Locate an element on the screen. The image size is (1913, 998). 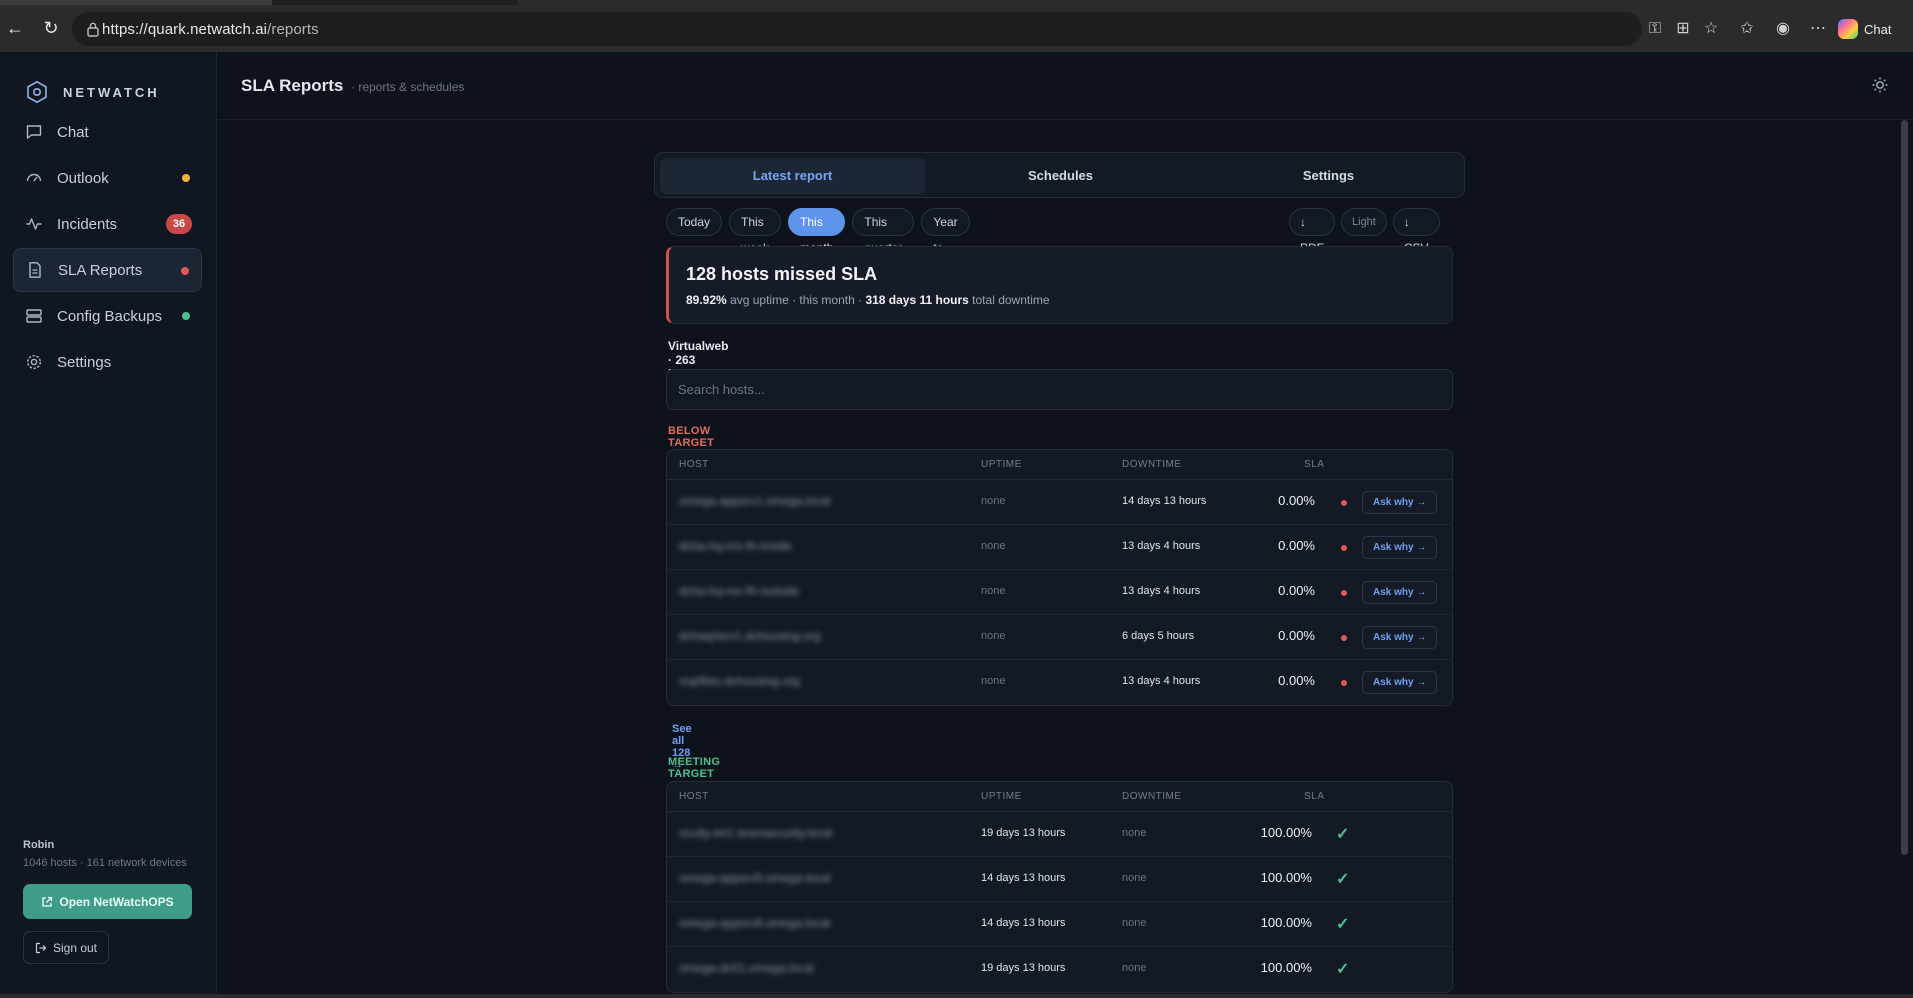
search-input is located at coordinates (1059, 389).